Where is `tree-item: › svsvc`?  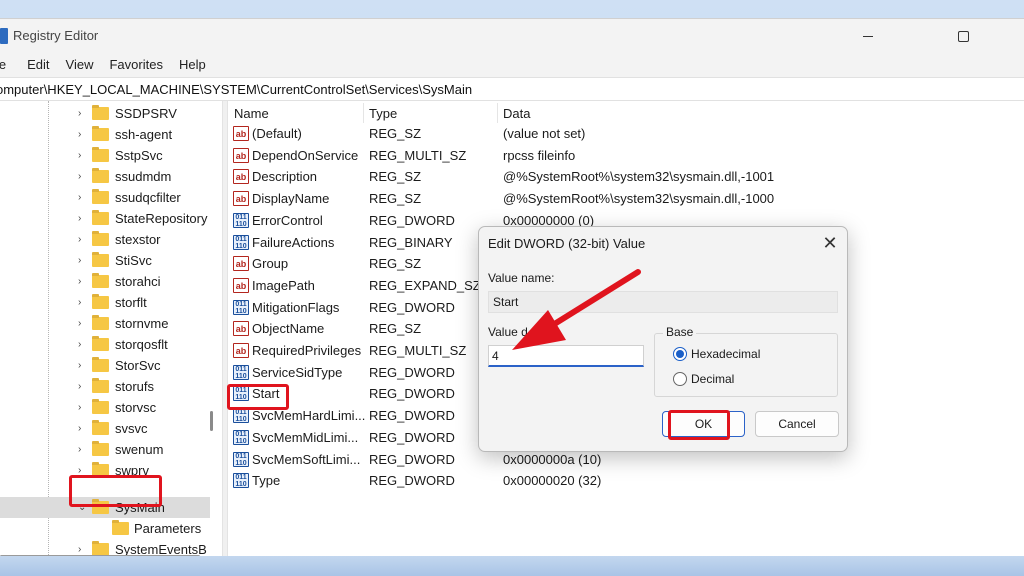 tree-item: › svsvc is located at coordinates (105, 428).